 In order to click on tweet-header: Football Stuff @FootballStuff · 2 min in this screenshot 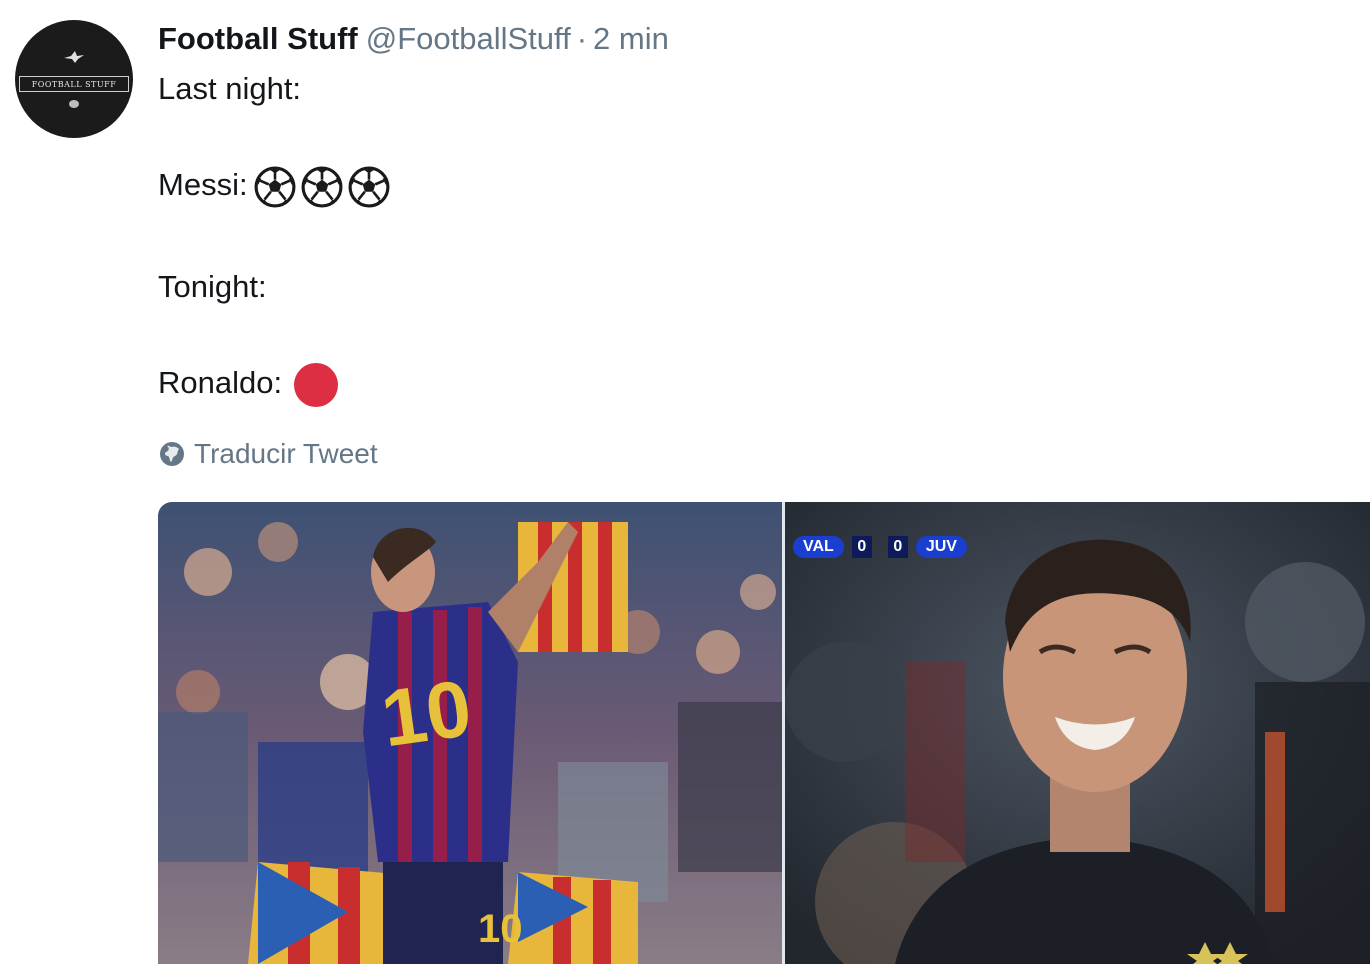, I will do `click(413, 39)`.